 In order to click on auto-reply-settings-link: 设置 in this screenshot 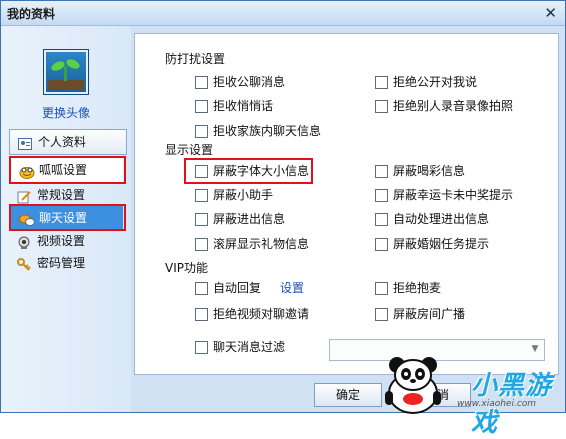, I will do `click(292, 288)`.